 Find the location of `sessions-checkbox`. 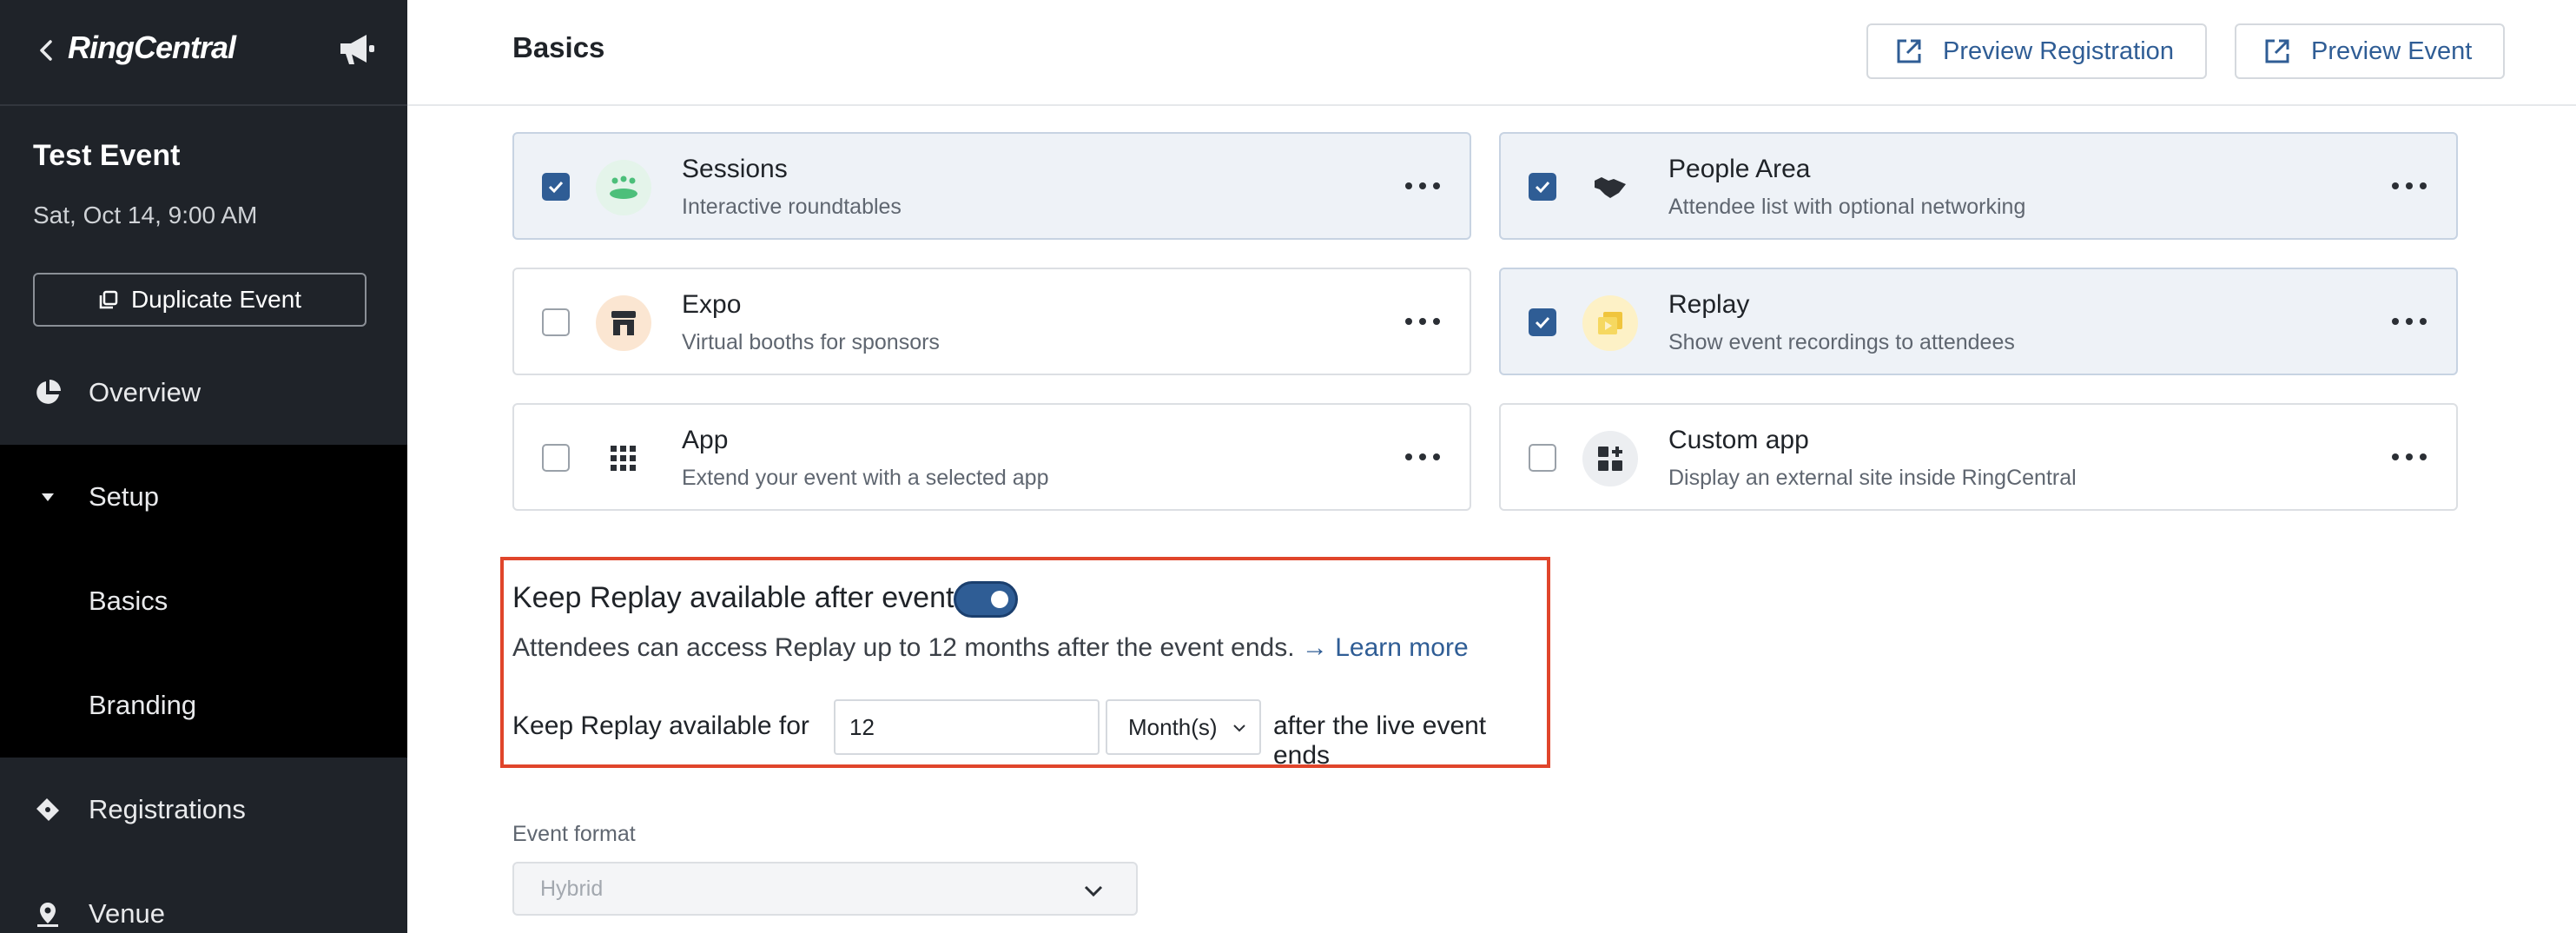

sessions-checkbox is located at coordinates (556, 187).